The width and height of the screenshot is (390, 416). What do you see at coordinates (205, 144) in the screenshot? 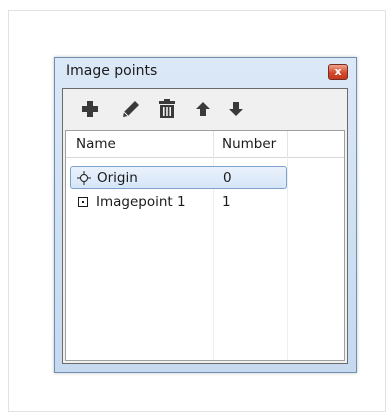
I see `table-header: Name Number` at bounding box center [205, 144].